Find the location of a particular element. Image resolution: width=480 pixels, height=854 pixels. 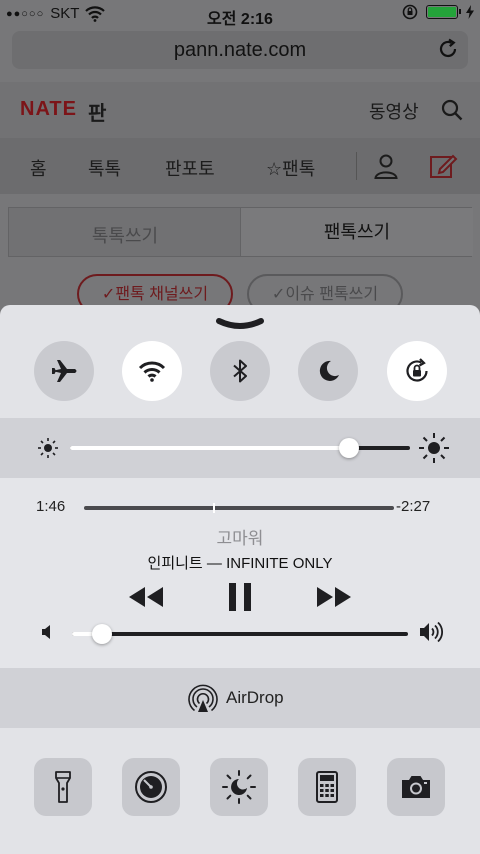

battery-level is located at coordinates (442, 12).